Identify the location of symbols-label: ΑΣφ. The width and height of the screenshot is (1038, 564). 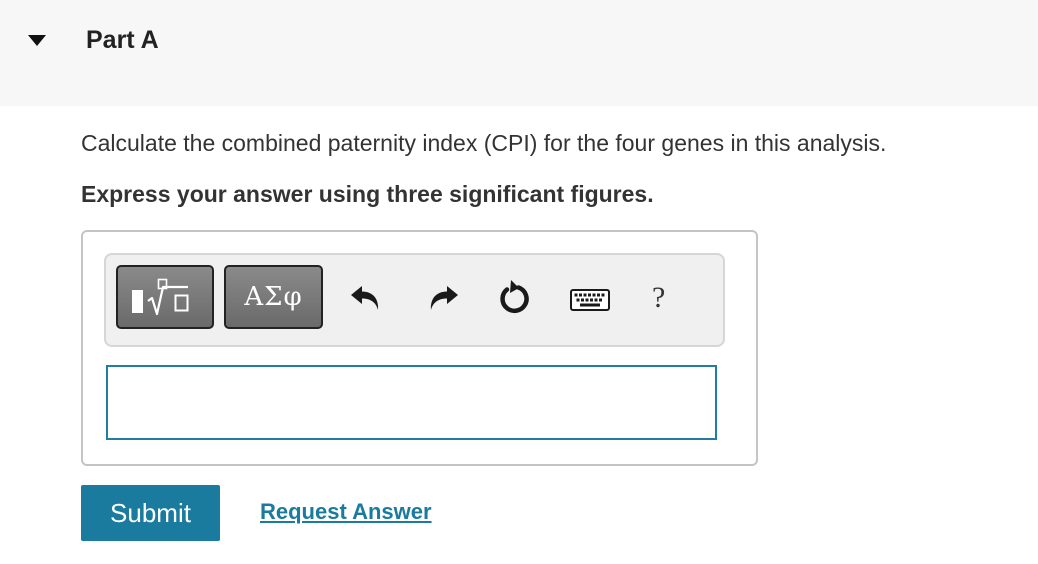
(273, 297).